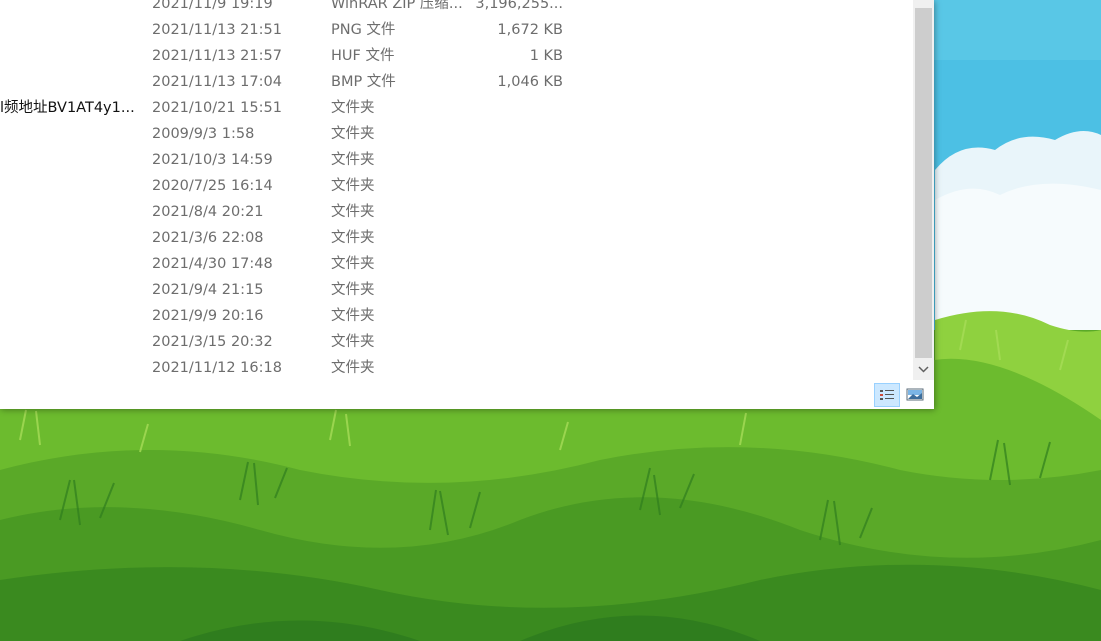  I want to click on file-row: 2021/11/13 21:51 PNG 文件 1,672 KB, so click(456, 30).